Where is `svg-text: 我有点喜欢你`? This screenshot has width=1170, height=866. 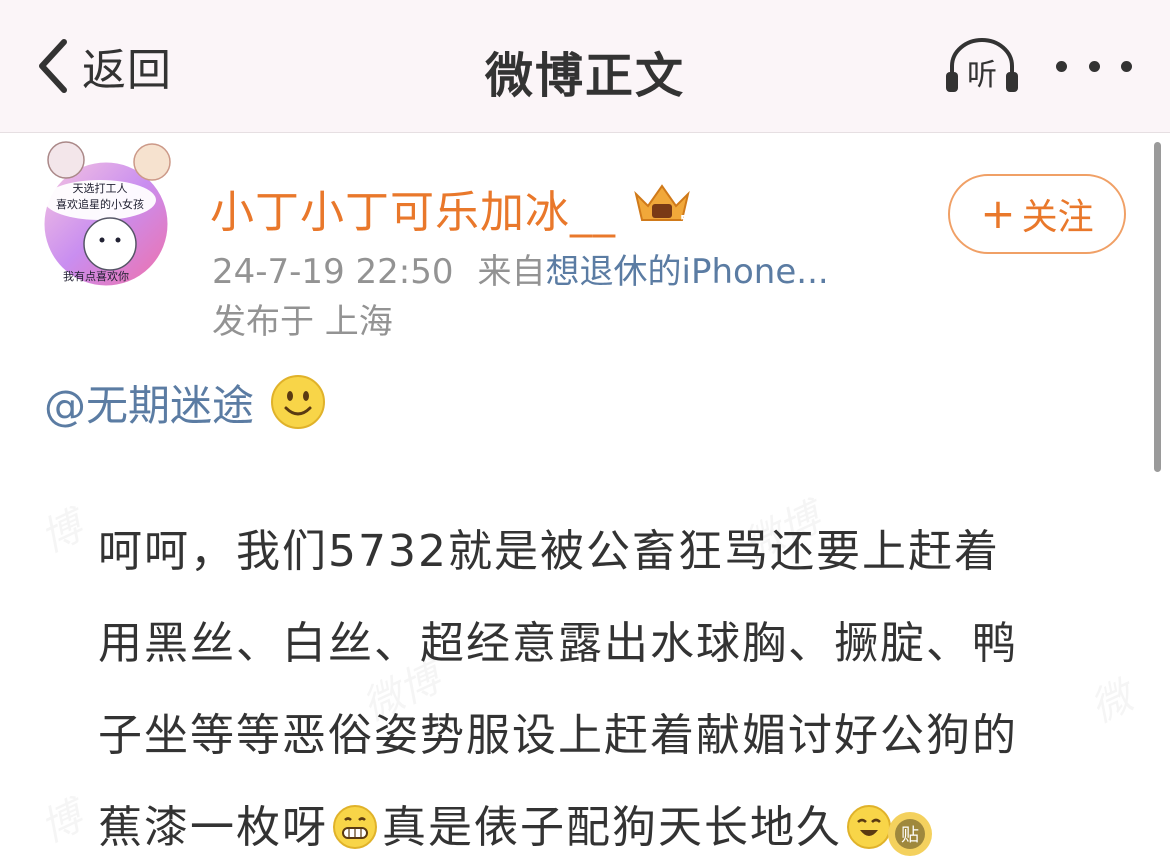 svg-text: 我有点喜欢你 is located at coordinates (96, 276).